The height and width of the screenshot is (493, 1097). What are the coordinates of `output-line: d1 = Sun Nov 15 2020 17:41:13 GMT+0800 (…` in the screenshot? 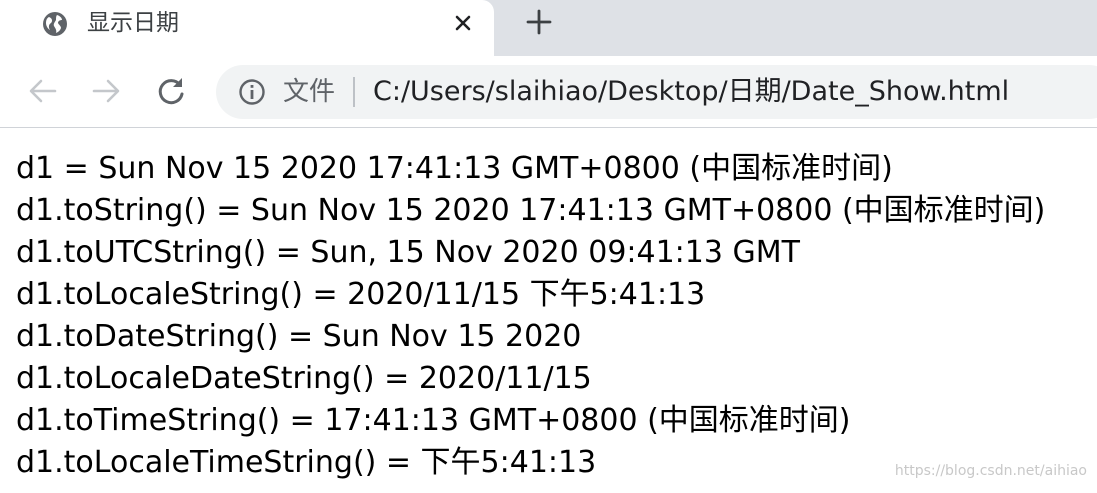 It's located at (454, 168).